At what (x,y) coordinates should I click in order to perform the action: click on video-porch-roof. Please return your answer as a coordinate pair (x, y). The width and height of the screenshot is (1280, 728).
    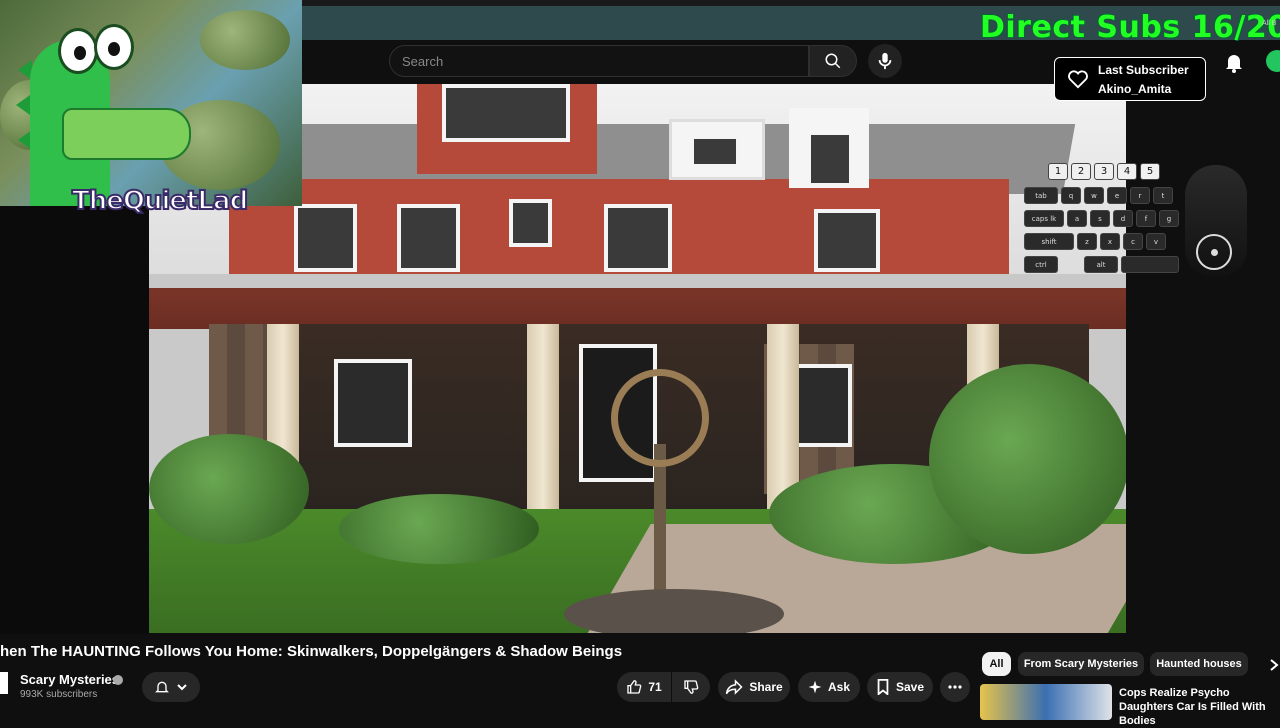
    Looking at the image, I should click on (637, 301).